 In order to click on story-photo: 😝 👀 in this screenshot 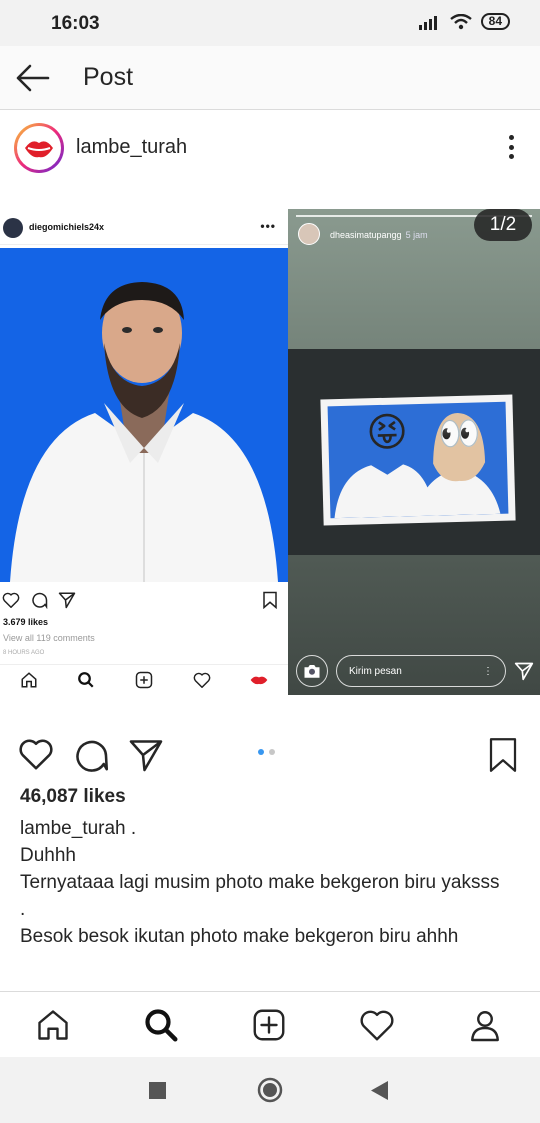, I will do `click(414, 452)`.